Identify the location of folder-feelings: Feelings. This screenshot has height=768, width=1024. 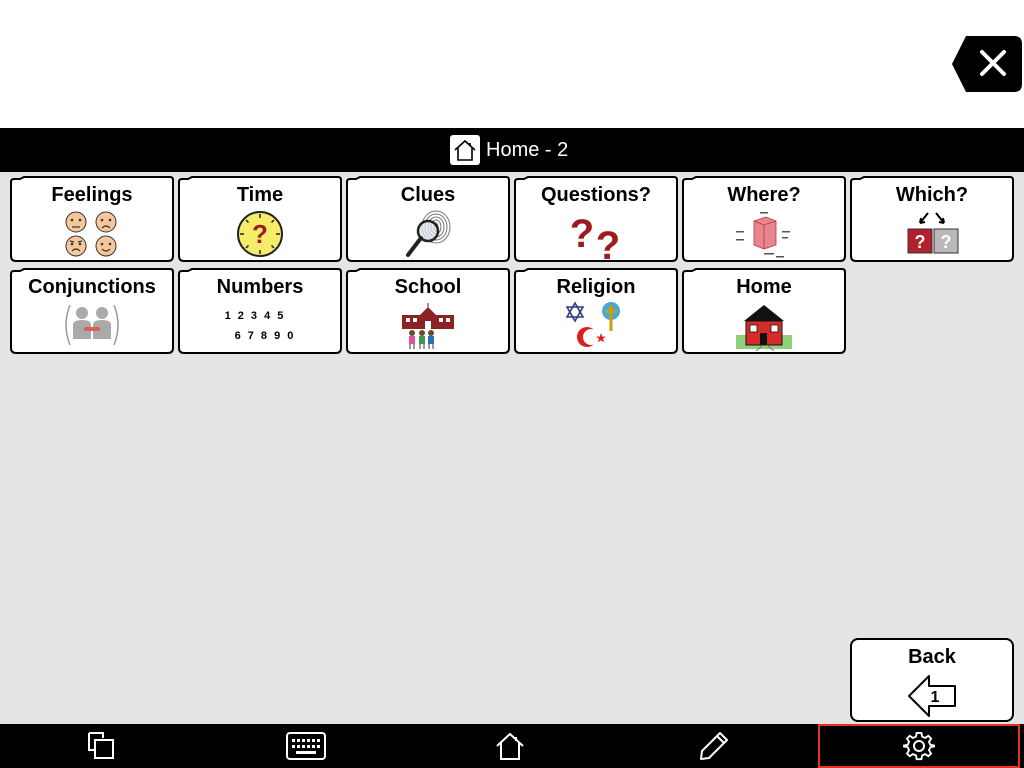
(92, 219).